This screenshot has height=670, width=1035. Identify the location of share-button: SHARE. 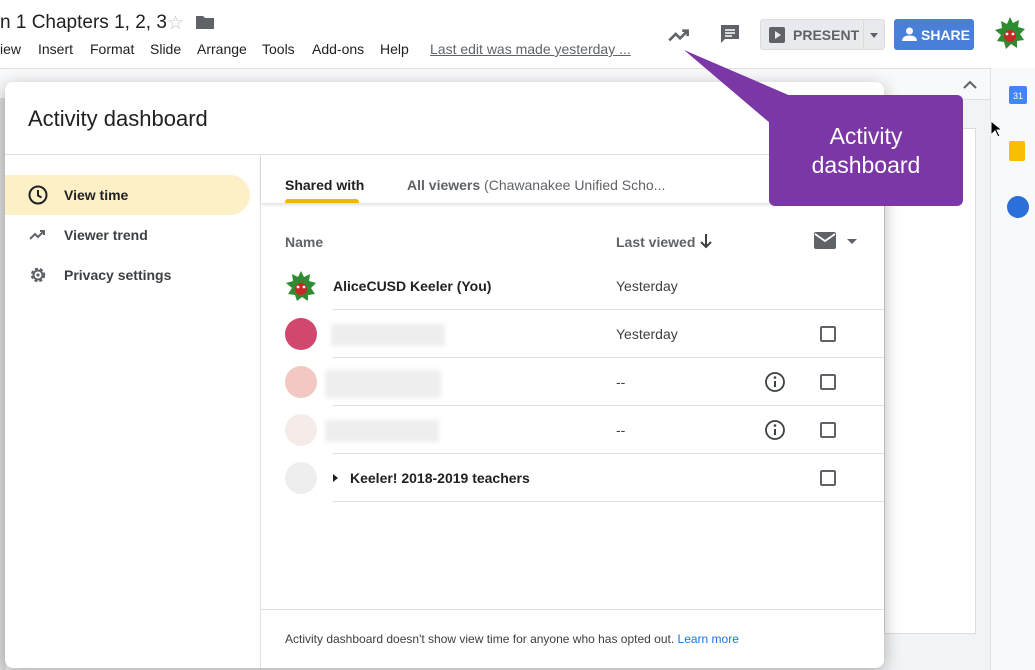
(934, 34).